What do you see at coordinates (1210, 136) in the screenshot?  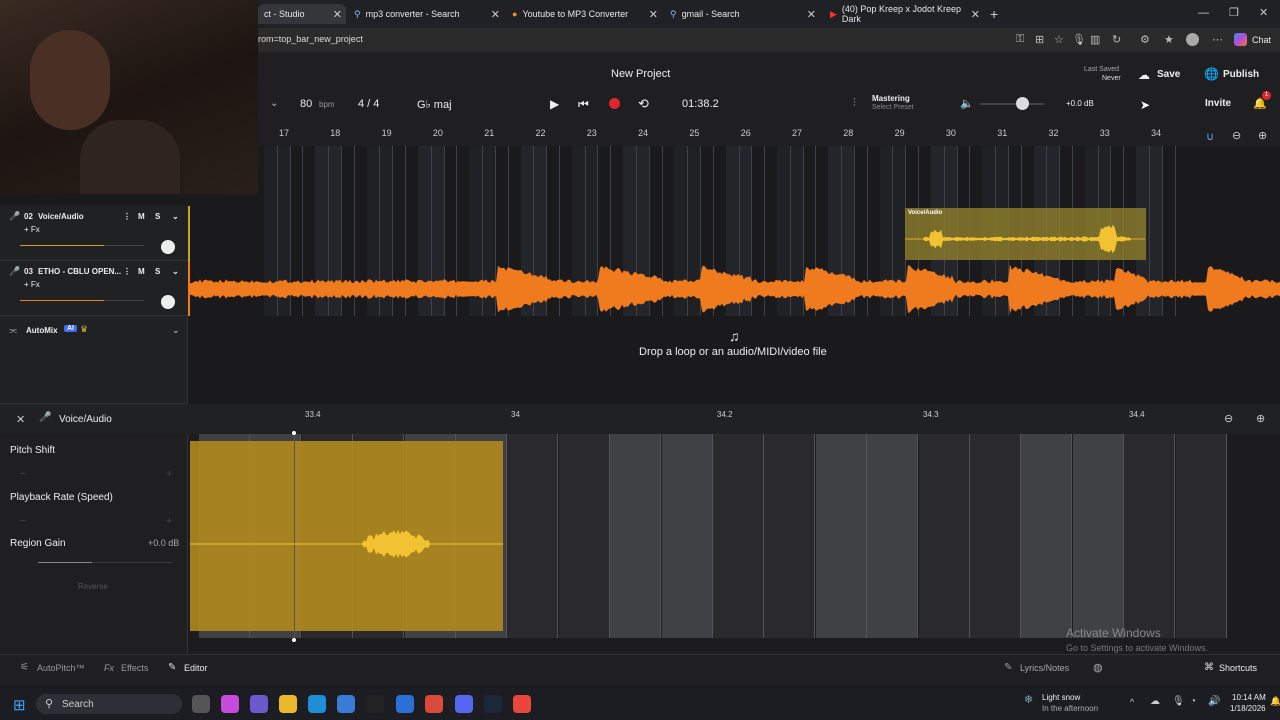 I see `magnet-icon: ∪` at bounding box center [1210, 136].